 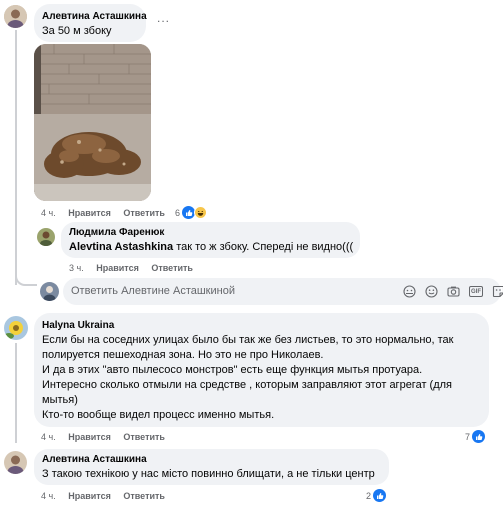 What do you see at coordinates (78, 325) in the screenshot?
I see `comment-author: Halyna Ukraina` at bounding box center [78, 325].